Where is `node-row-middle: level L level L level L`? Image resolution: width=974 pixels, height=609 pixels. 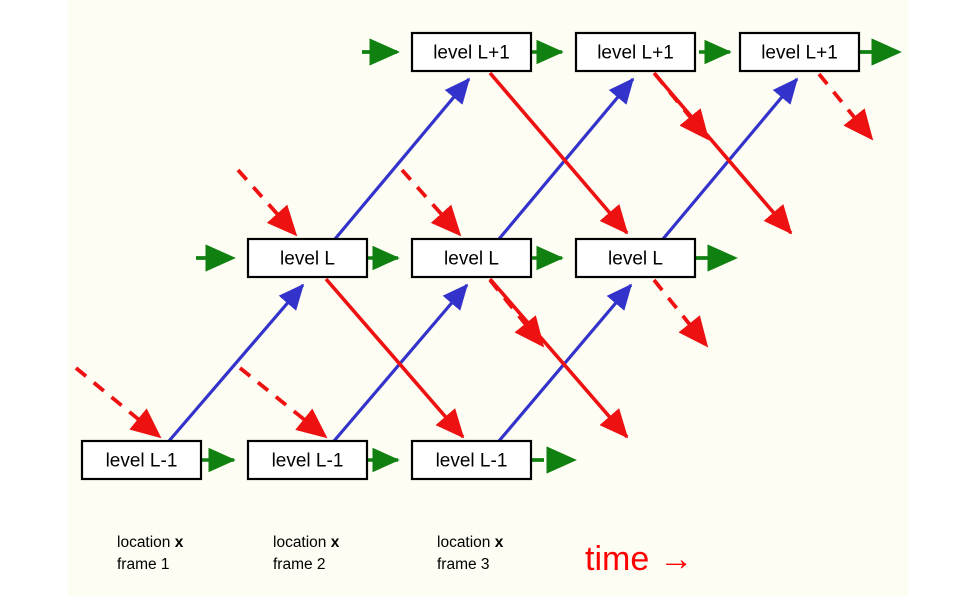 node-row-middle: level L level L level L is located at coordinates (471, 258).